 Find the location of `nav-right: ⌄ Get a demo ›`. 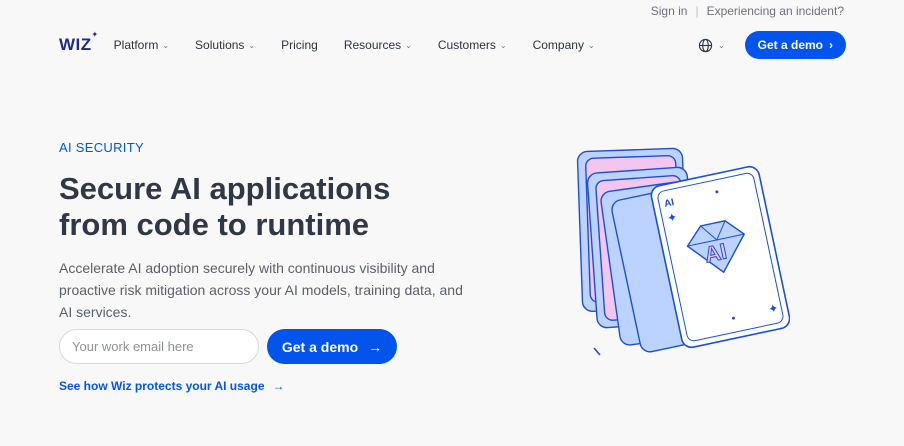

nav-right: ⌄ Get a demo › is located at coordinates (772, 45).